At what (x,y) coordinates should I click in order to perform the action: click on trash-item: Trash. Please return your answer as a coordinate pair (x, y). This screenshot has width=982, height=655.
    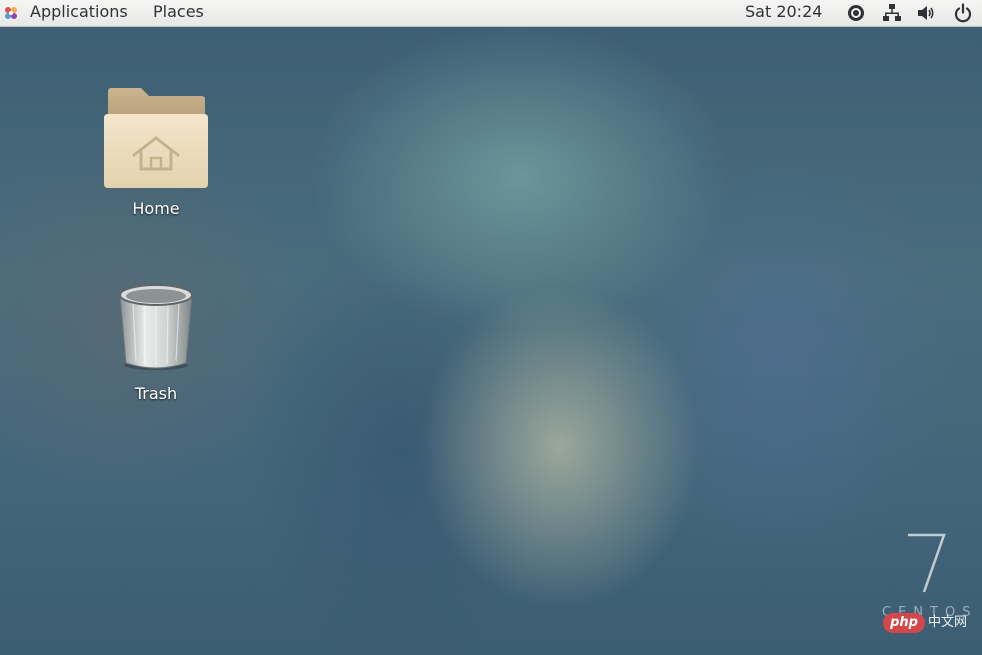
    Looking at the image, I should click on (156, 342).